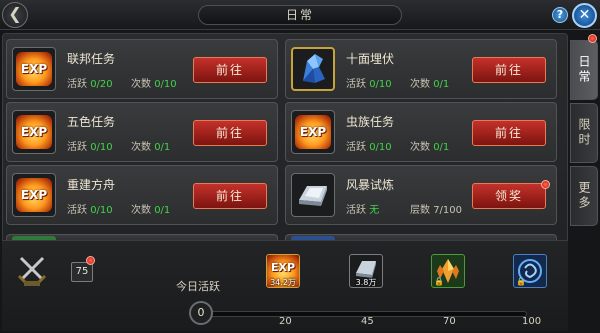  Describe the element at coordinates (82, 272) in the screenshot. I see `level-badge: 75` at that location.